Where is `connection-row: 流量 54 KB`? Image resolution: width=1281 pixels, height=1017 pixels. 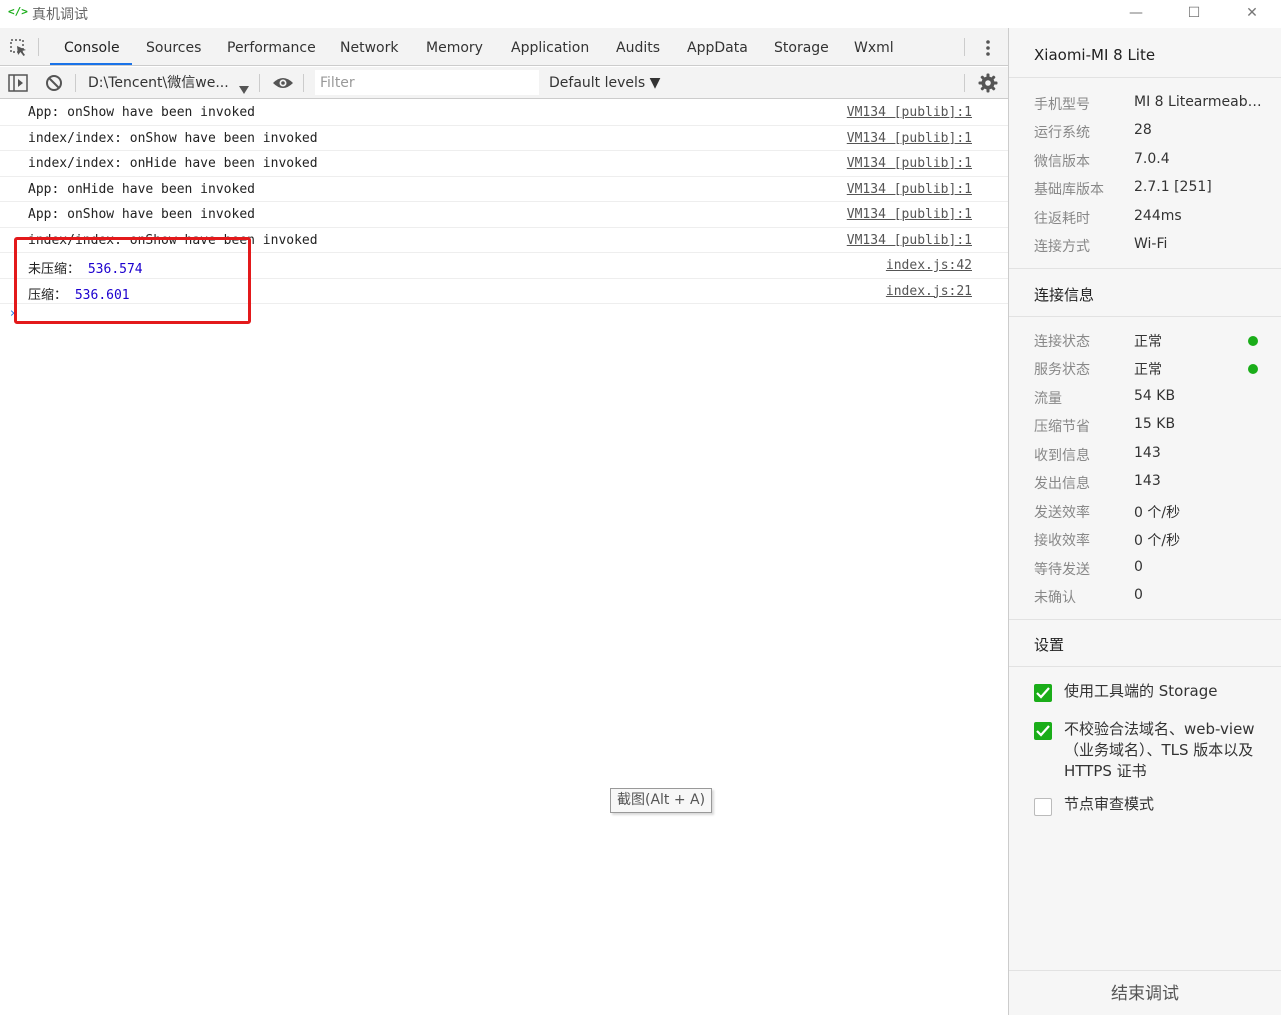
connection-row: 流量 54 KB is located at coordinates (1154, 402).